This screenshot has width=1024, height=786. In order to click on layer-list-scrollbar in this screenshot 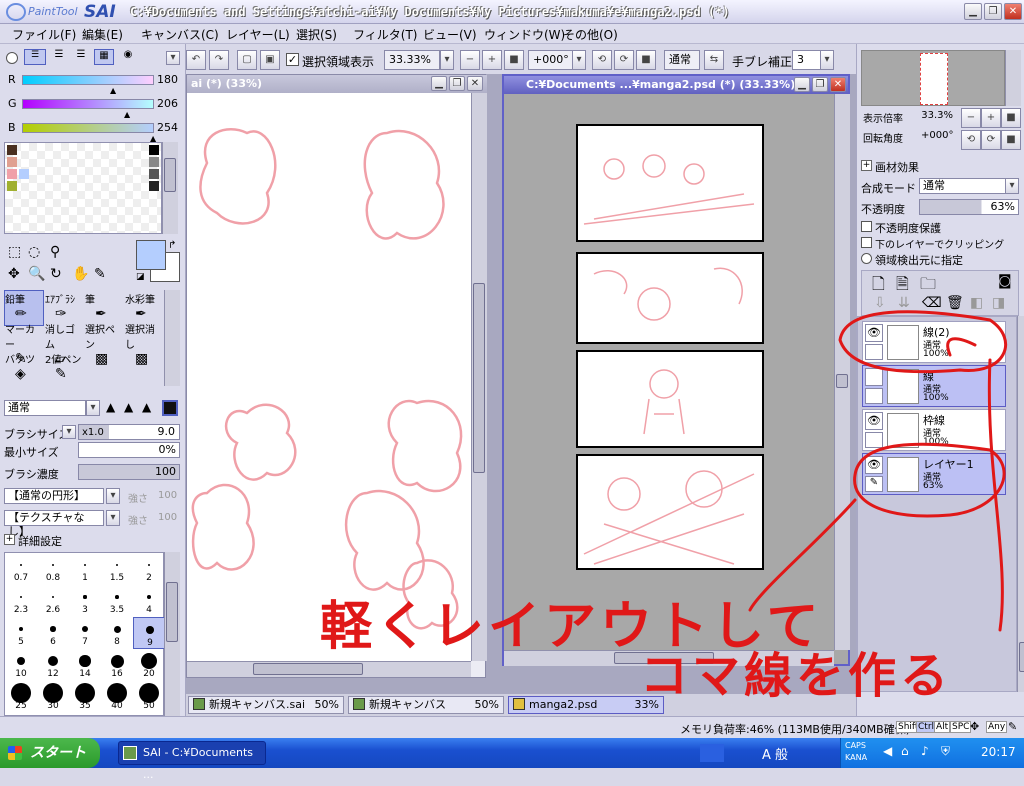, I will do `click(1020, 504)`.